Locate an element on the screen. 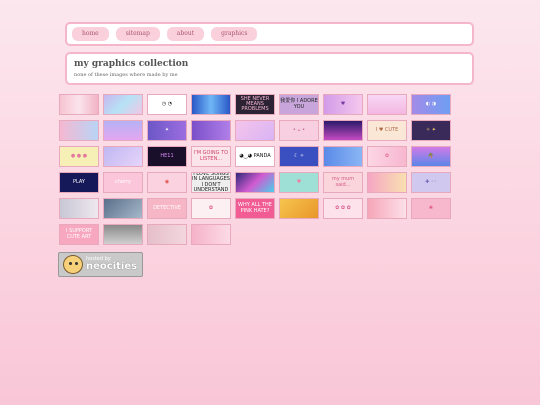 The width and height of the screenshot is (540, 405). badge-big-text: neocities is located at coordinates (112, 266).